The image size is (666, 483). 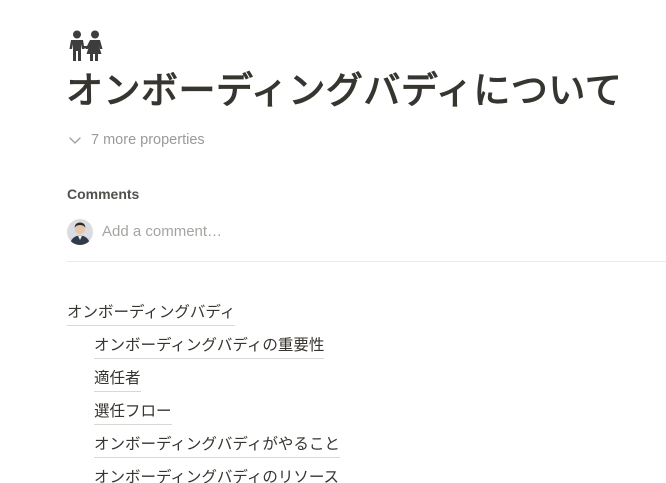 I want to click on toc-item-suitable-person: 適任者, so click(x=117, y=380).